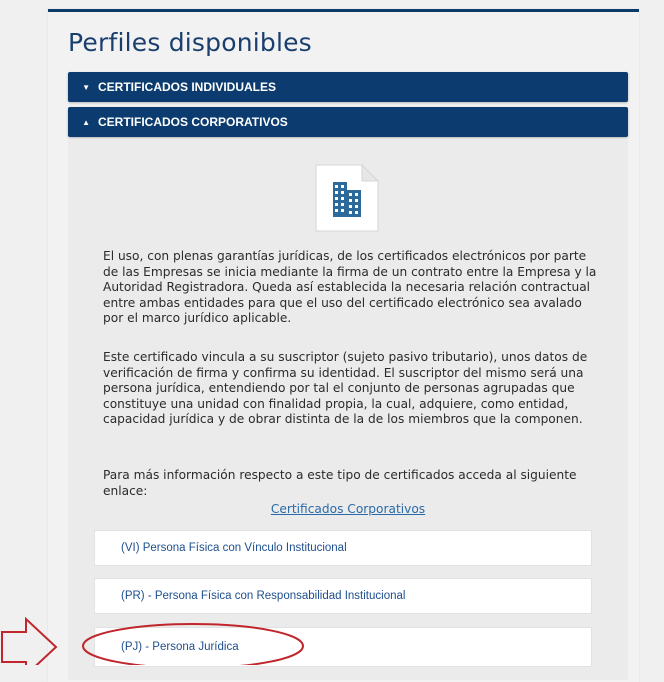 This screenshot has width=664, height=682. What do you see at coordinates (190, 42) in the screenshot?
I see `page-title: Perfiles disponibles` at bounding box center [190, 42].